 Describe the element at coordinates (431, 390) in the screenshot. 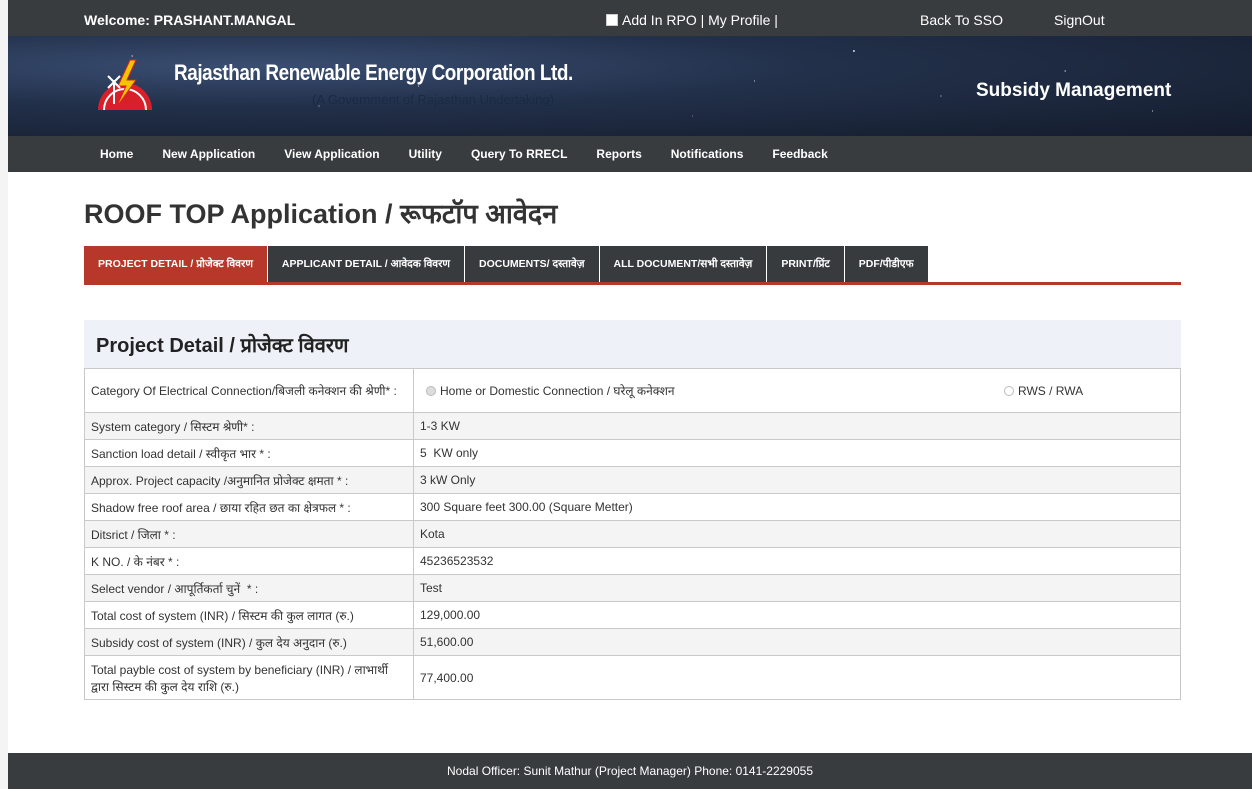

I see `domestic-connection-radio` at that location.